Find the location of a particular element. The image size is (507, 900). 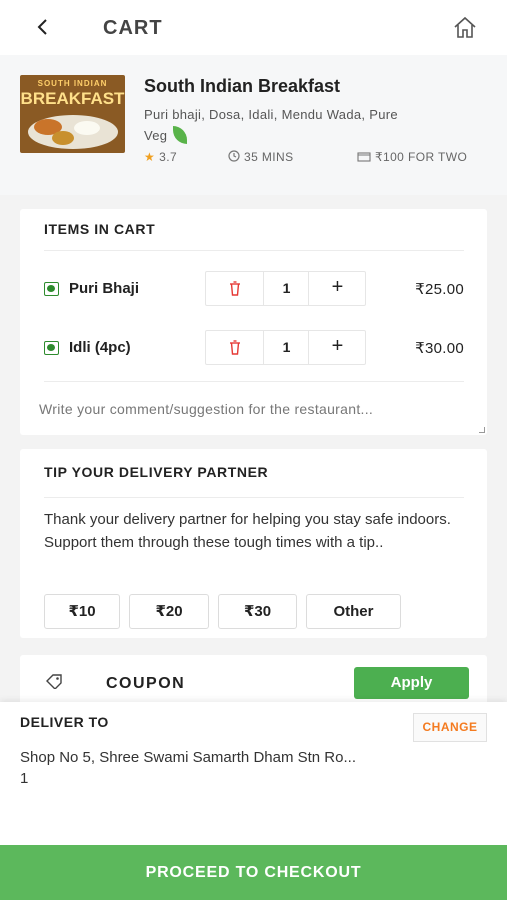

thumbnail-caption-main: BREAKFAST is located at coordinates (72, 98).